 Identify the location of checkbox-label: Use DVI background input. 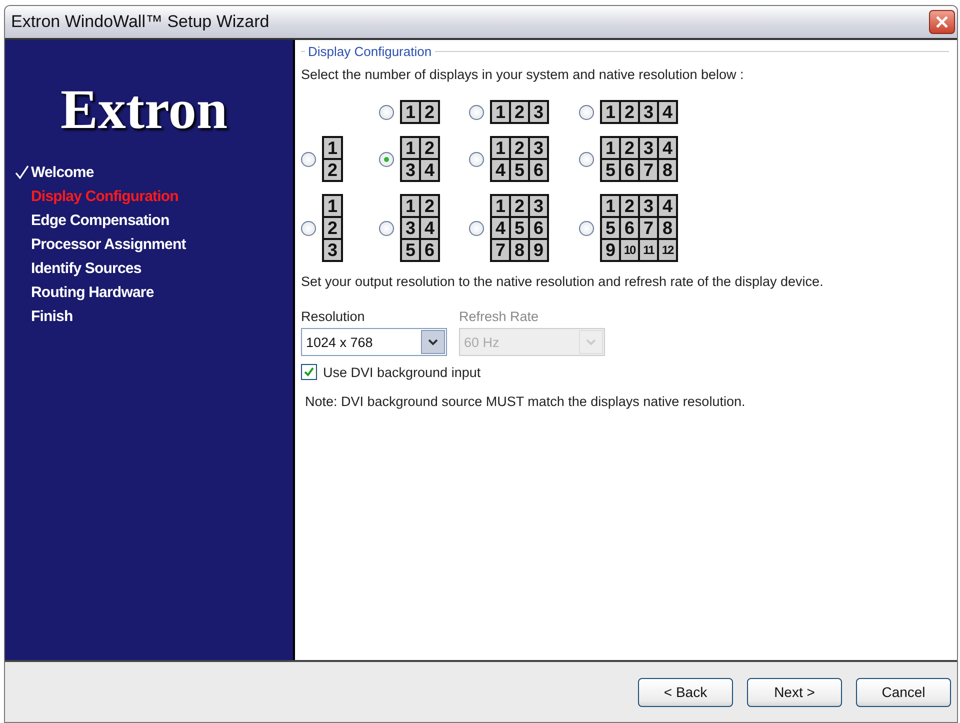
(402, 372).